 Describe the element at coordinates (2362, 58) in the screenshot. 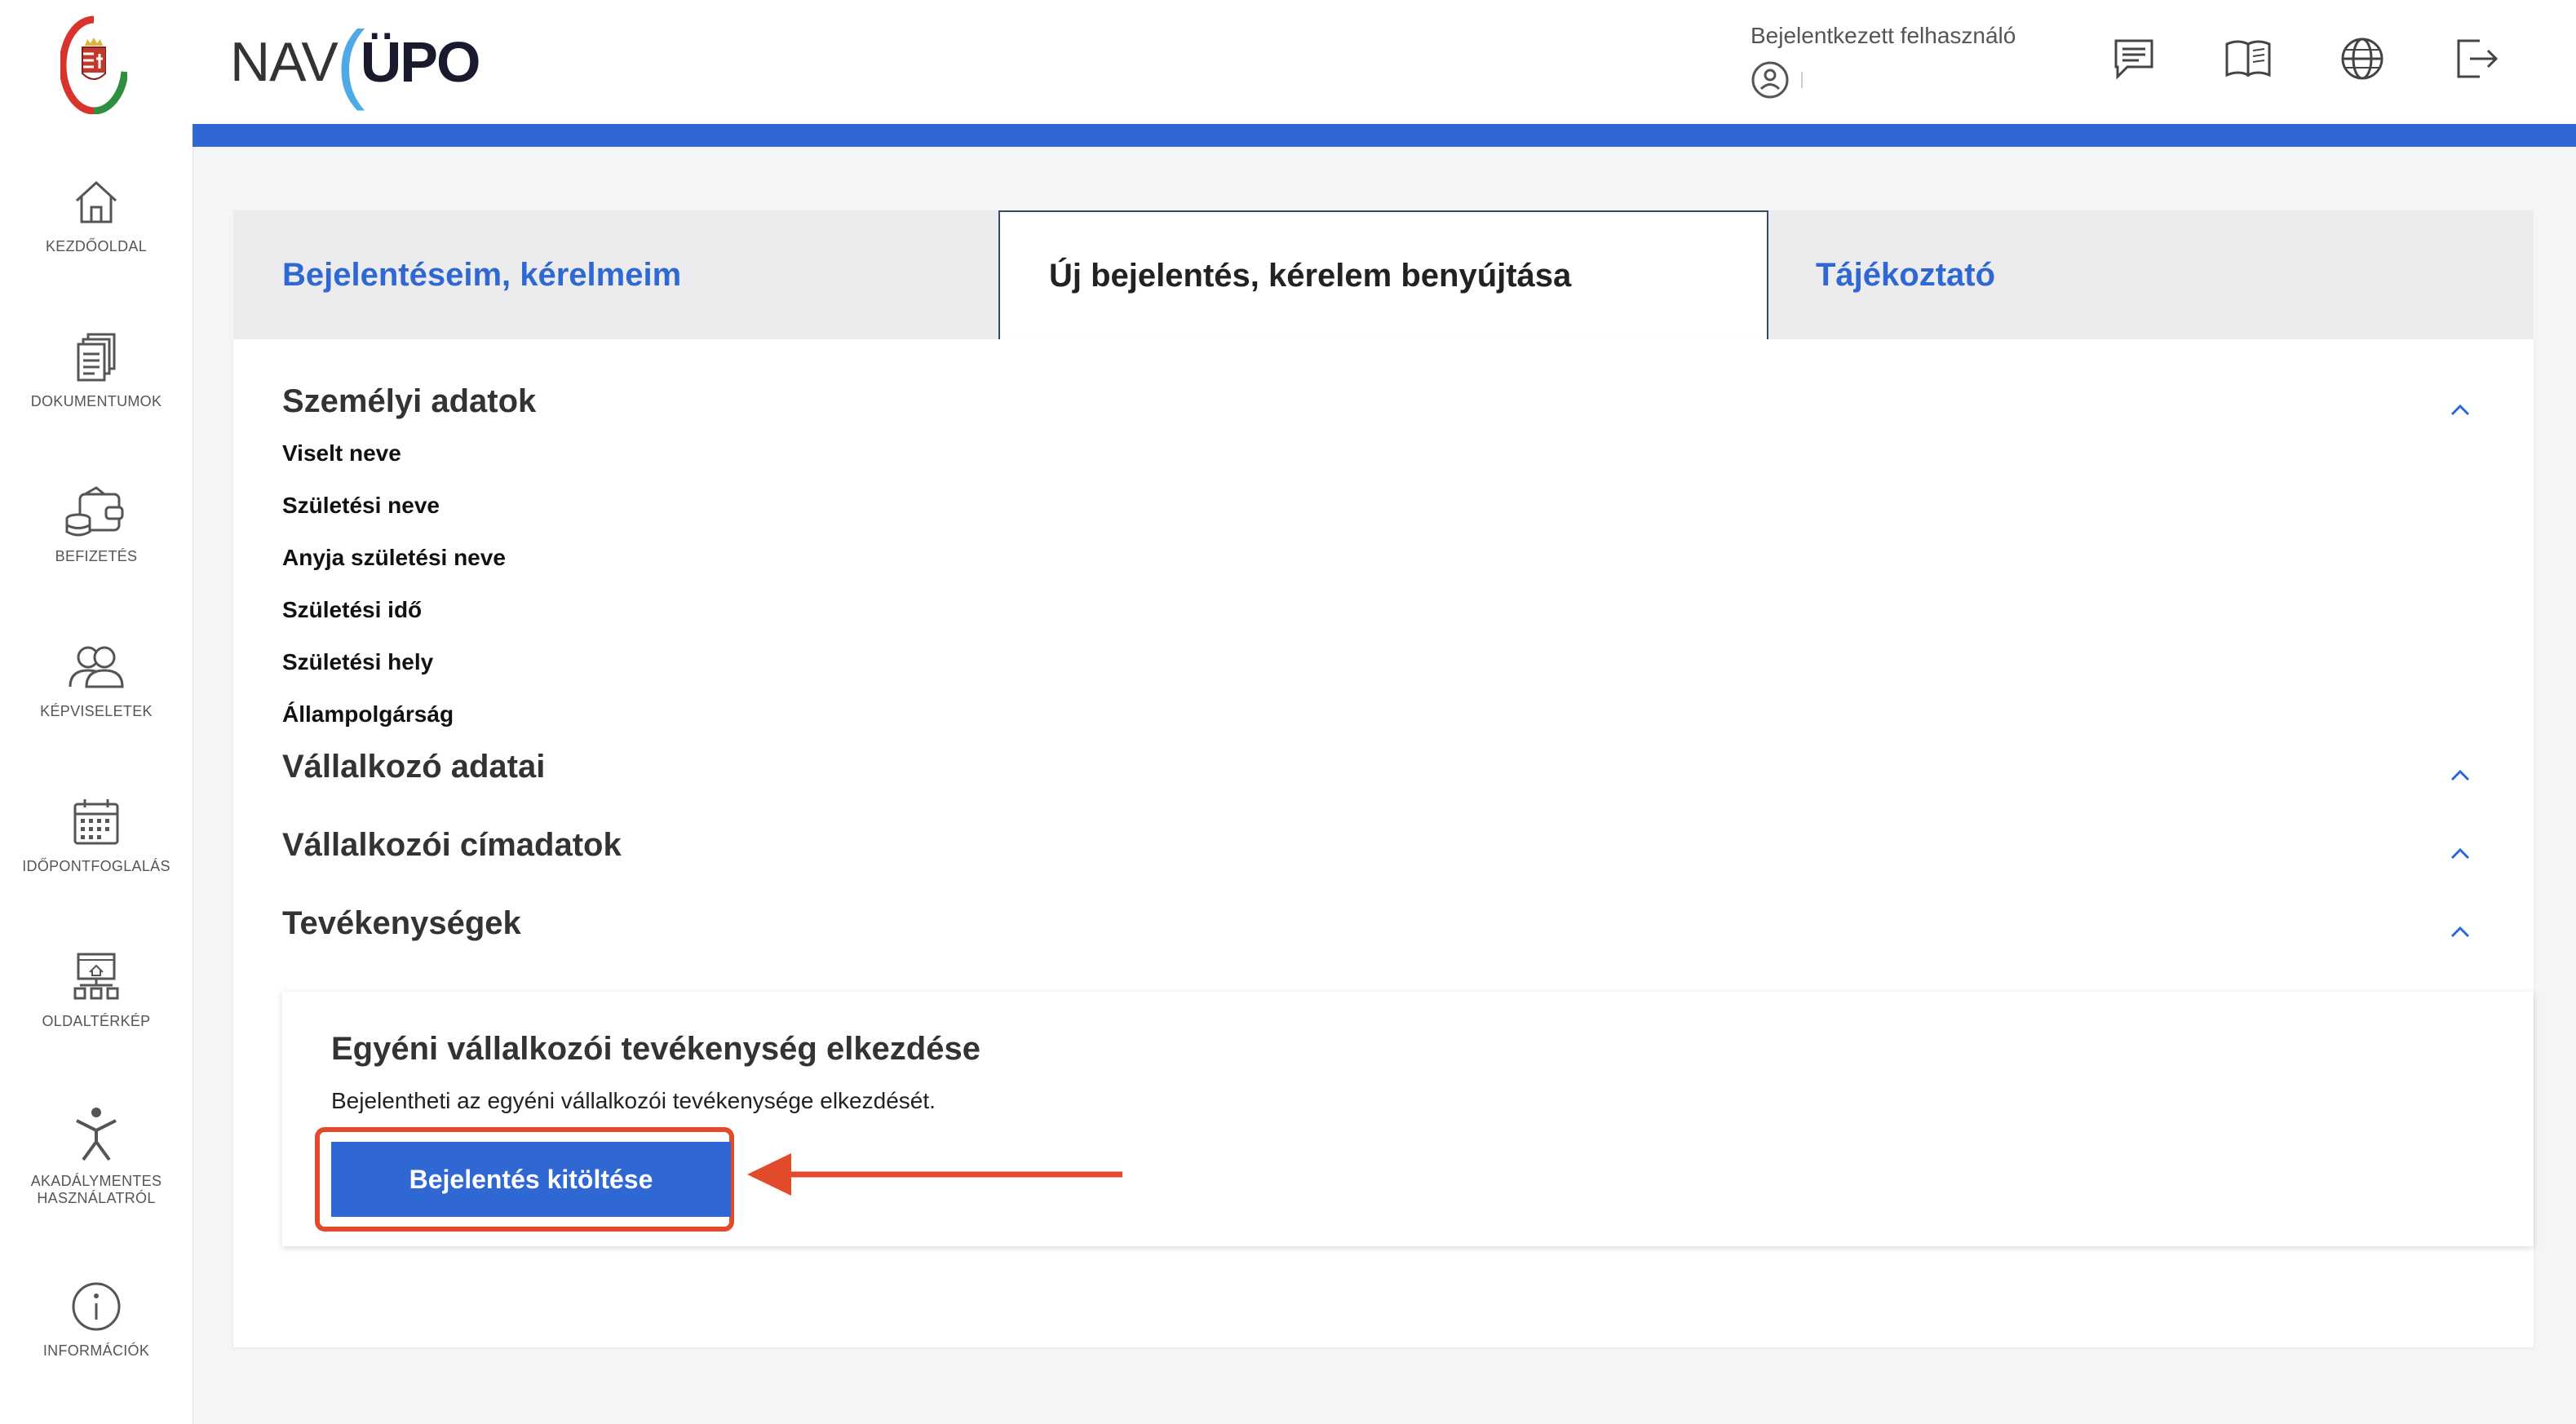

I see `globe-icon` at that location.